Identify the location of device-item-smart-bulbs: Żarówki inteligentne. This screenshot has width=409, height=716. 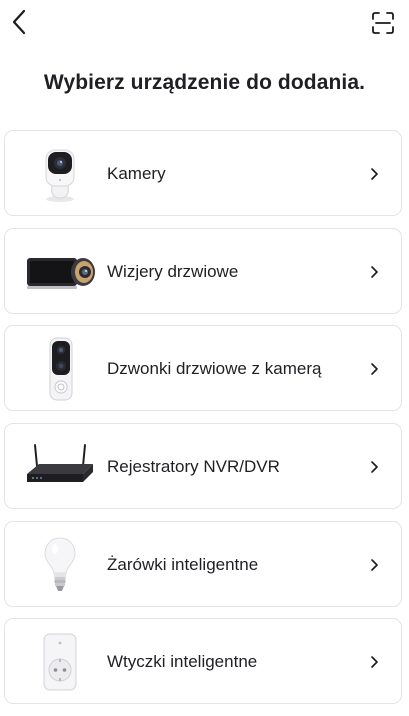
(203, 563).